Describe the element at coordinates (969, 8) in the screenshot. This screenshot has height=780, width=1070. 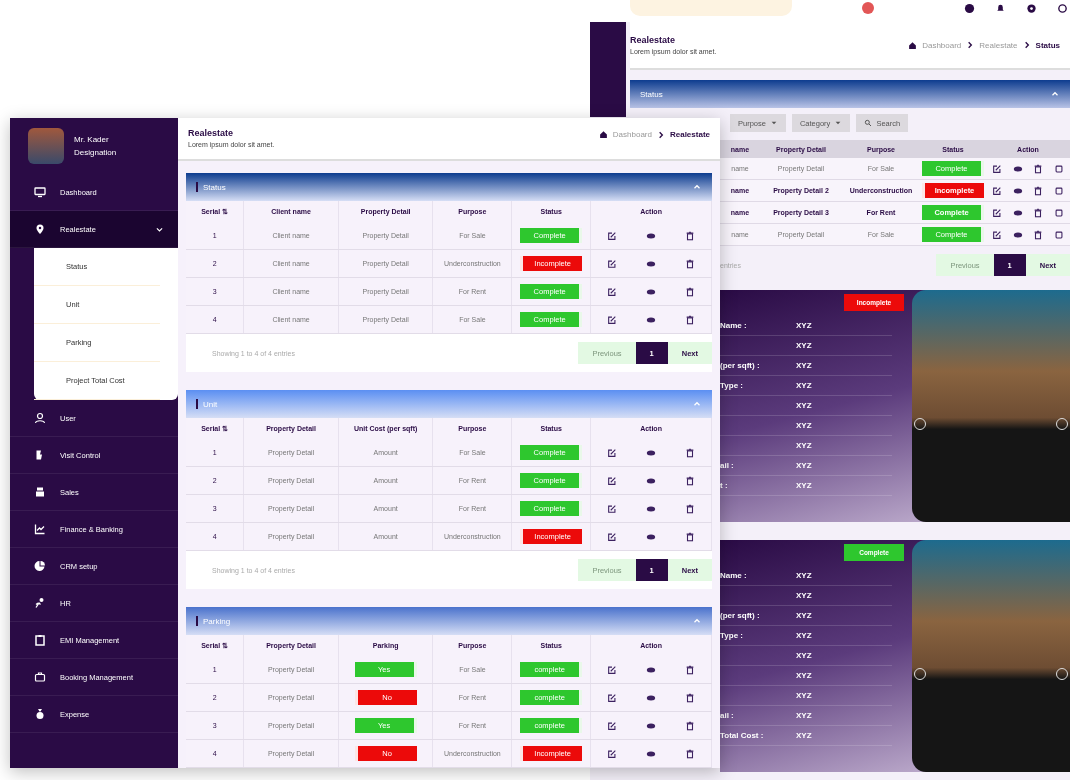
I see `message-icon` at that location.